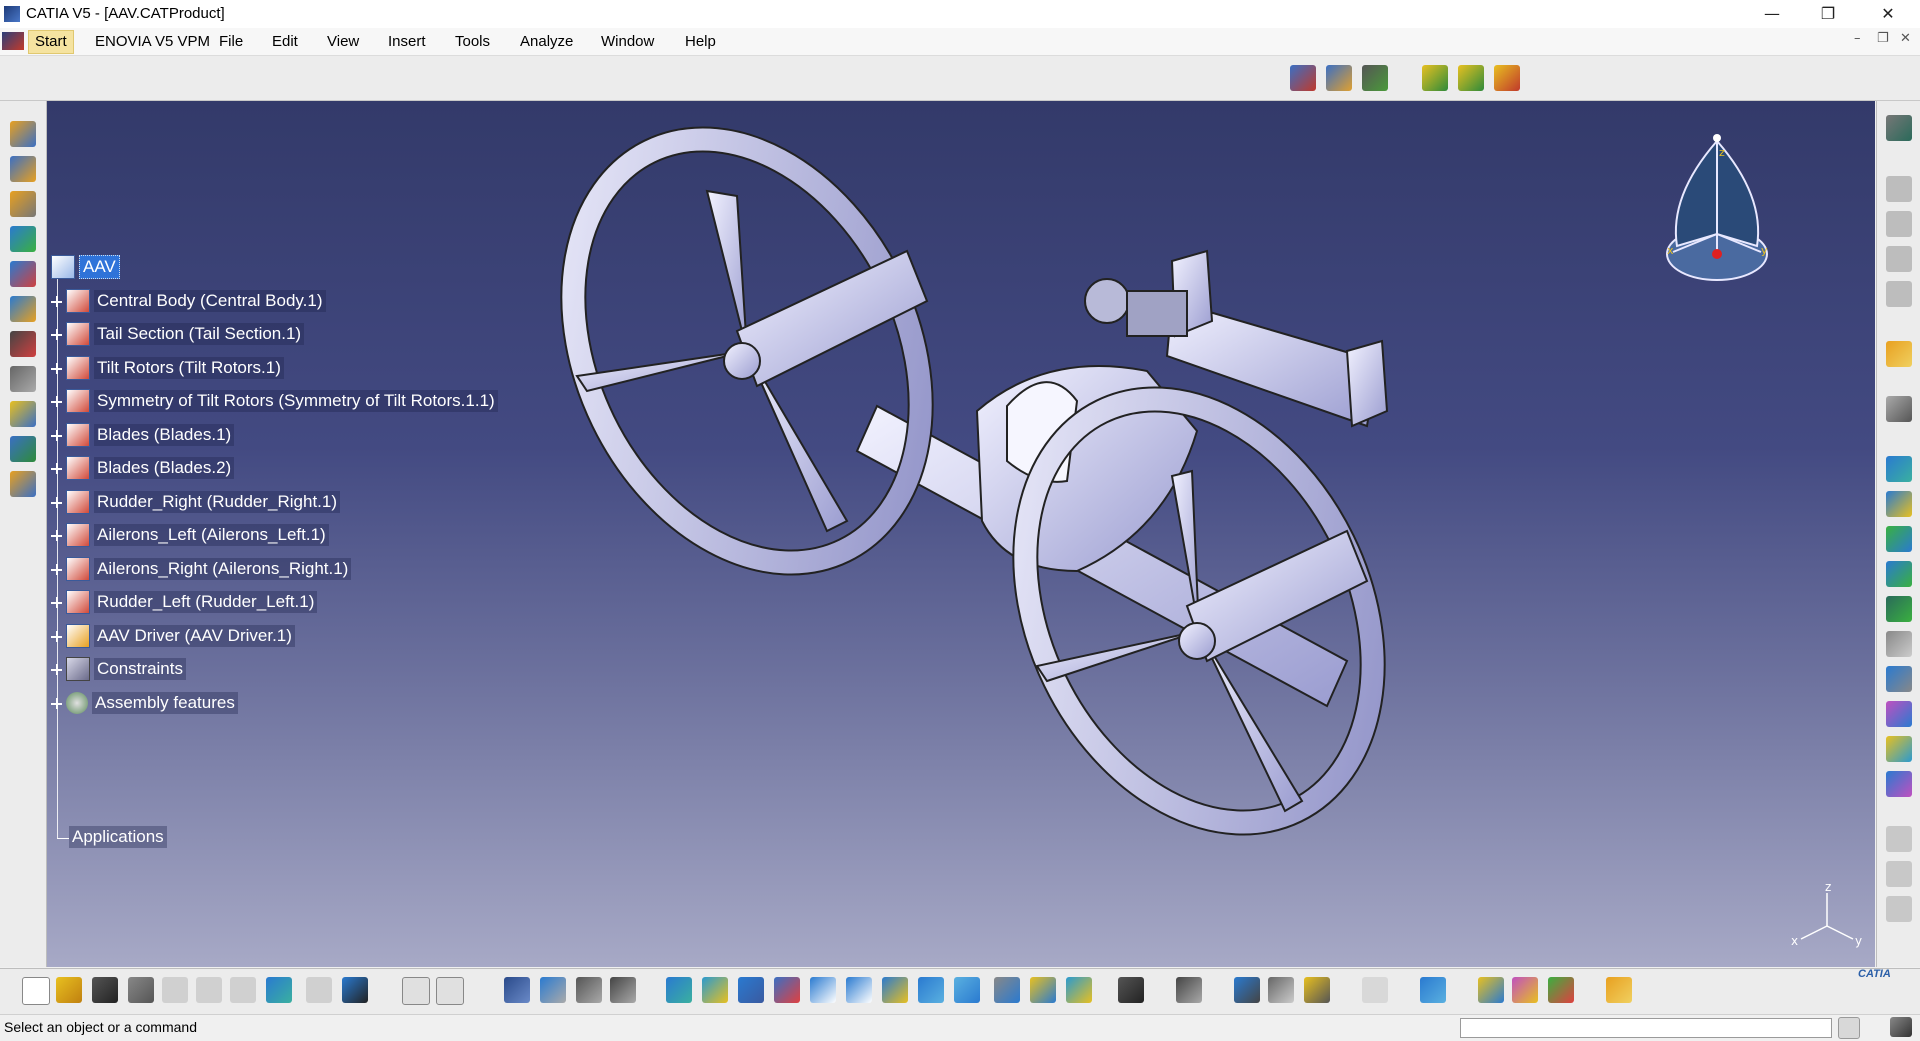  Describe the element at coordinates (1899, 714) in the screenshot. I see `flexible-rigid-icon` at that location.